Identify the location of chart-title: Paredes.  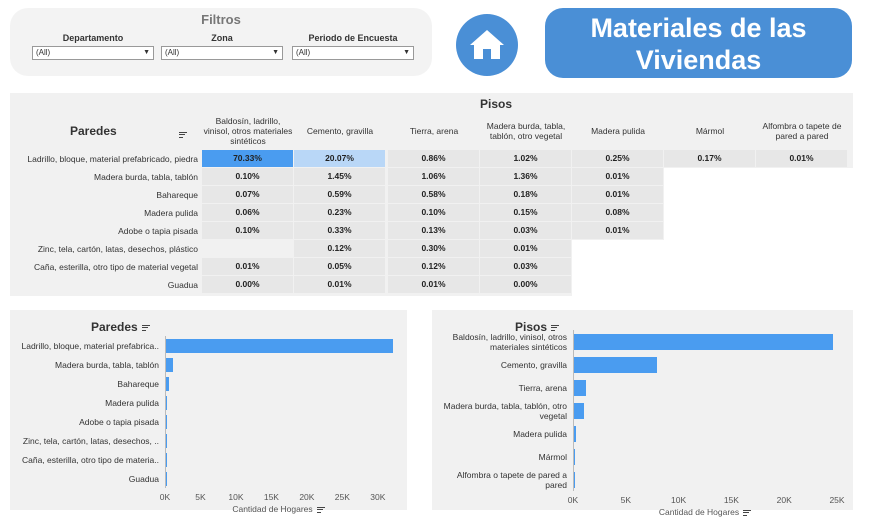
(120, 327).